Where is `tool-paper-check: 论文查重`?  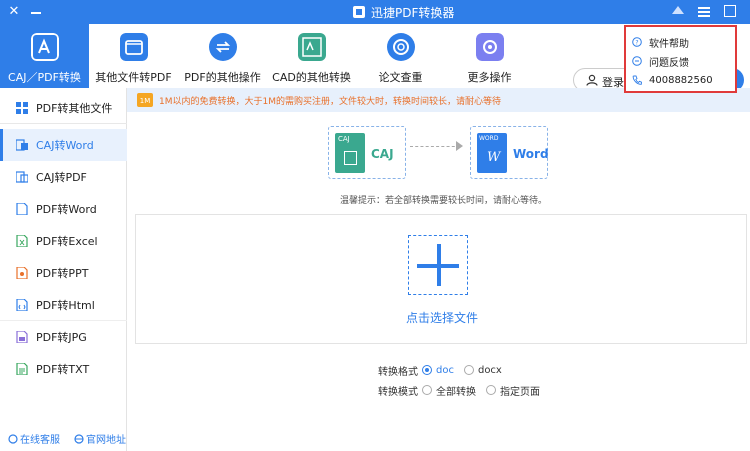
tool-paper-check: 论文查重 is located at coordinates (400, 56).